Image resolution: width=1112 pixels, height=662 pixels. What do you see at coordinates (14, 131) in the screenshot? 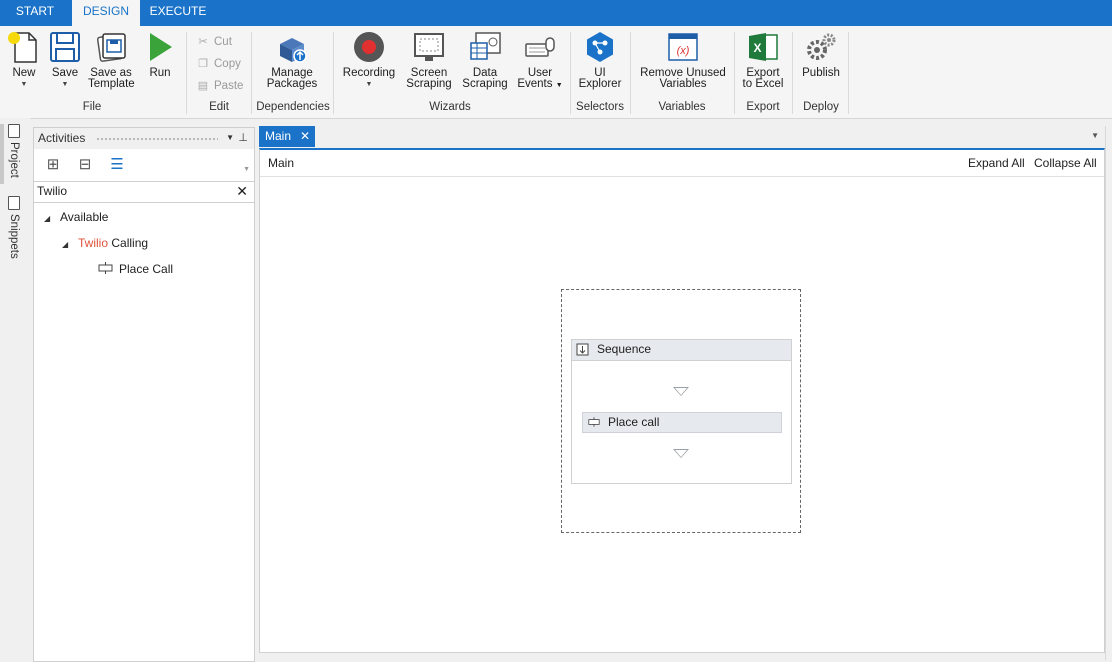
I see `project-icon` at bounding box center [14, 131].